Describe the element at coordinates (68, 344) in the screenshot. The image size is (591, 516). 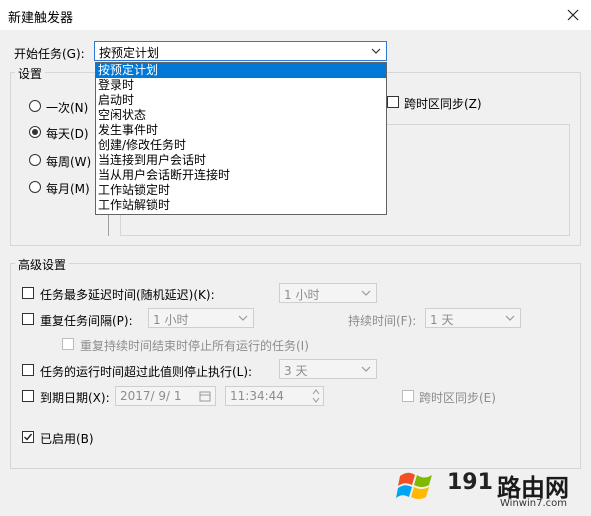
I see `stop-all-checkbox` at that location.